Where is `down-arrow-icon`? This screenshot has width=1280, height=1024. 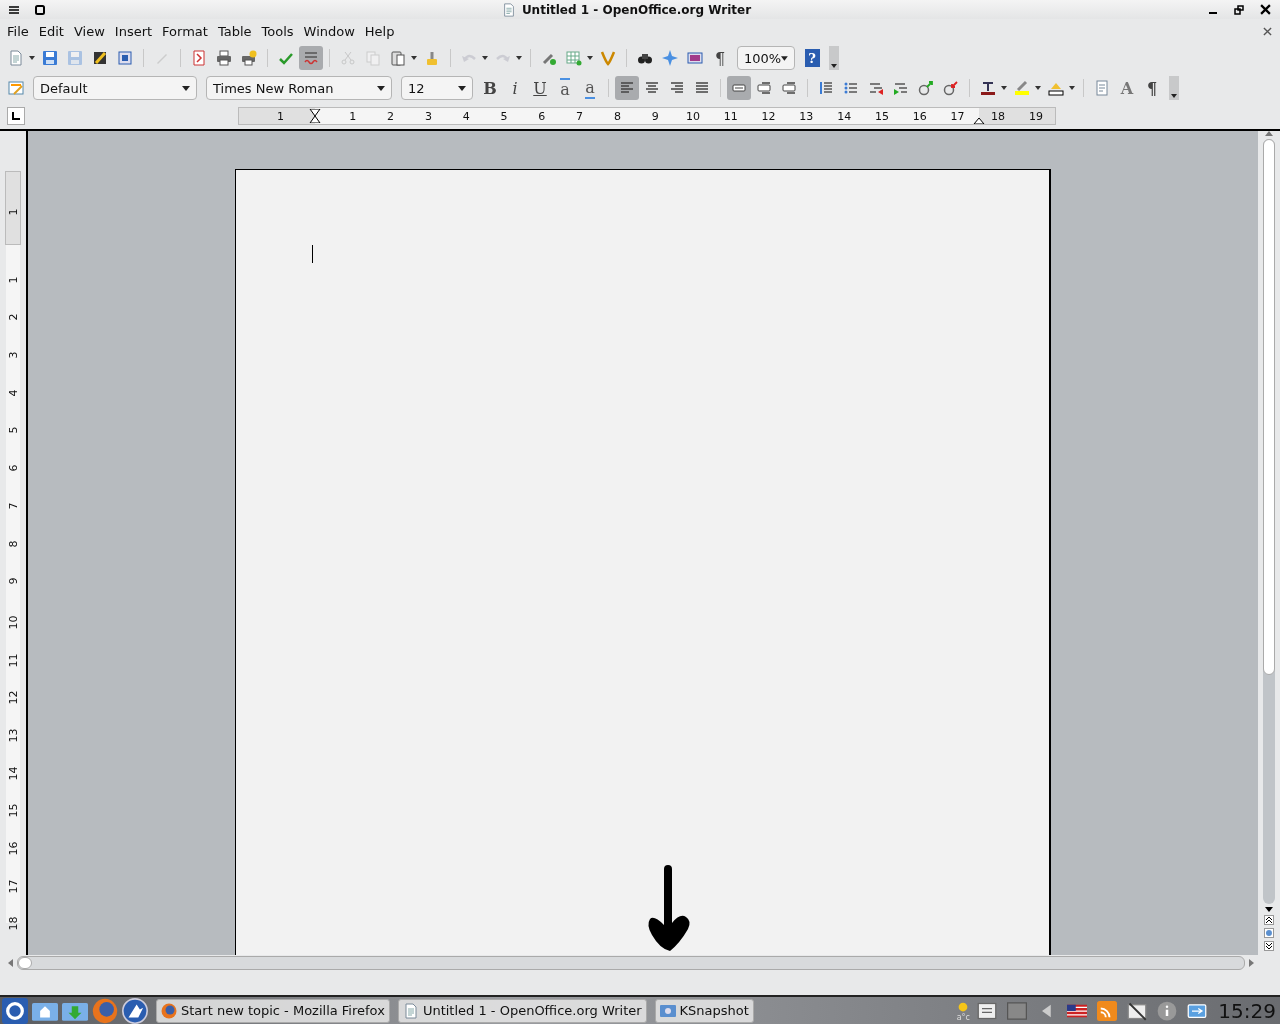
down-arrow-icon is located at coordinates (1269, 909).